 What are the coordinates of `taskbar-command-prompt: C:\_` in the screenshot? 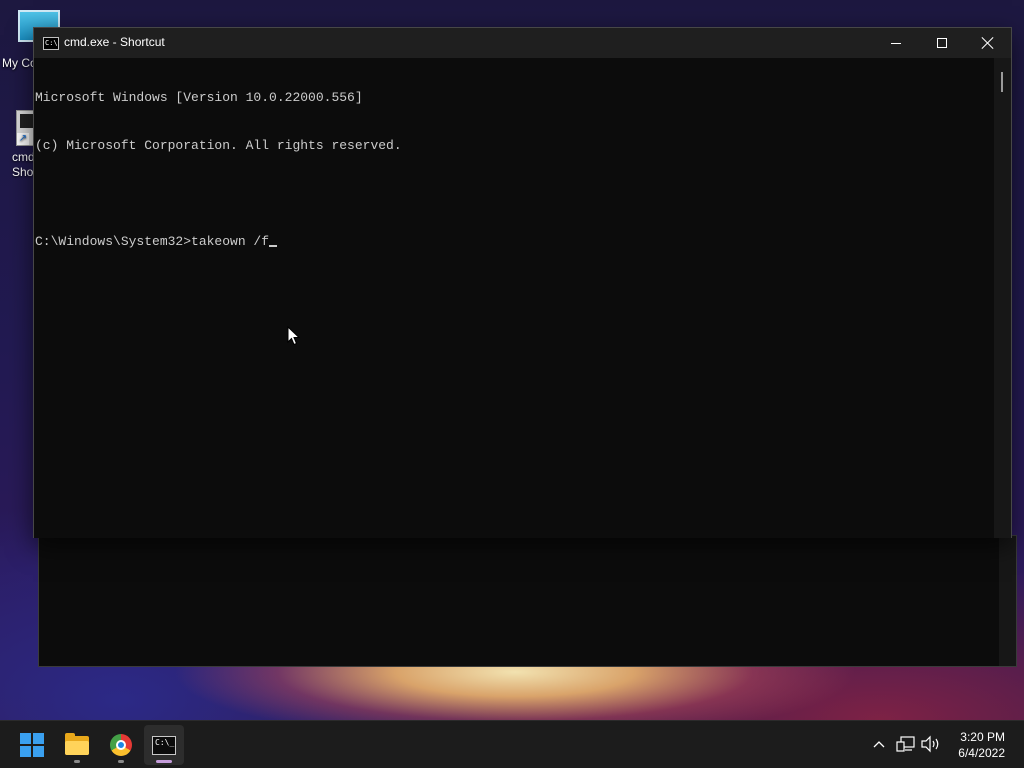 It's located at (164, 745).